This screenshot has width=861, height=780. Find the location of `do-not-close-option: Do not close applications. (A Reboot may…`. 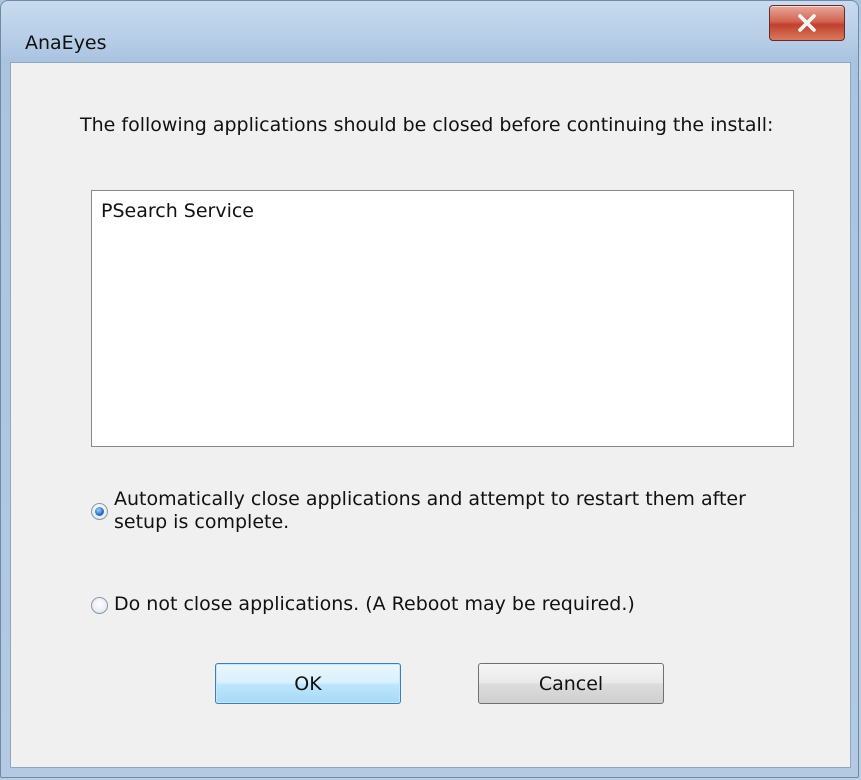

do-not-close-option: Do not close applications. (A Reboot may… is located at coordinates (441, 604).